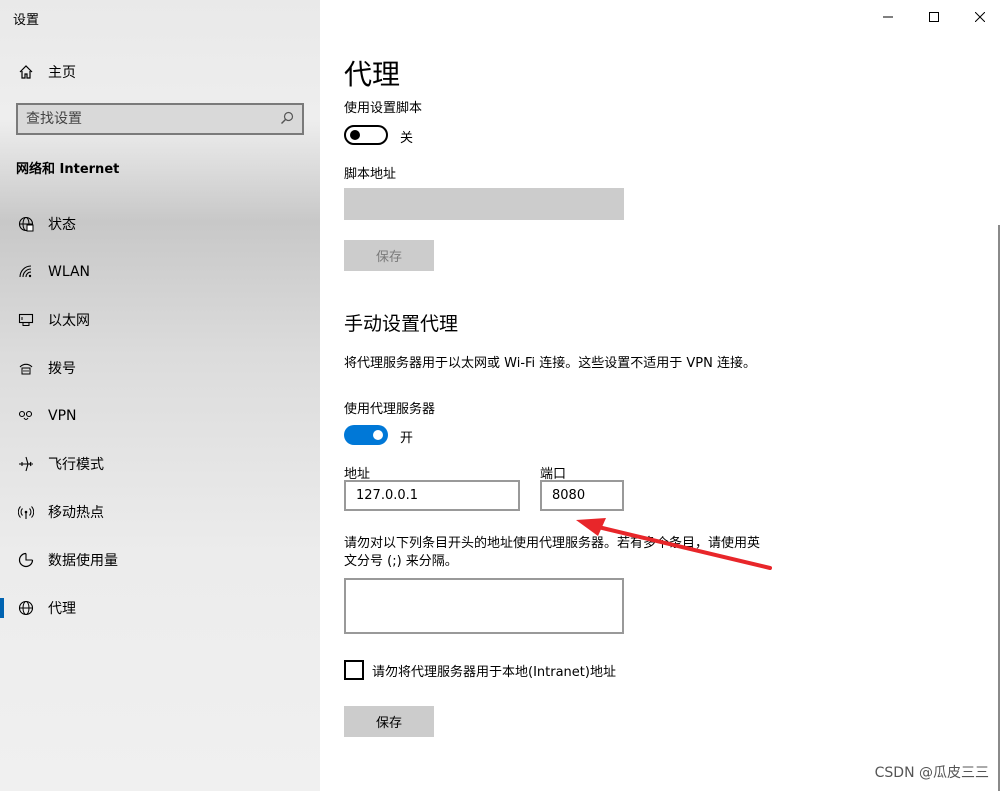 The image size is (1003, 791). I want to click on hotspot-icon, so click(26, 512).